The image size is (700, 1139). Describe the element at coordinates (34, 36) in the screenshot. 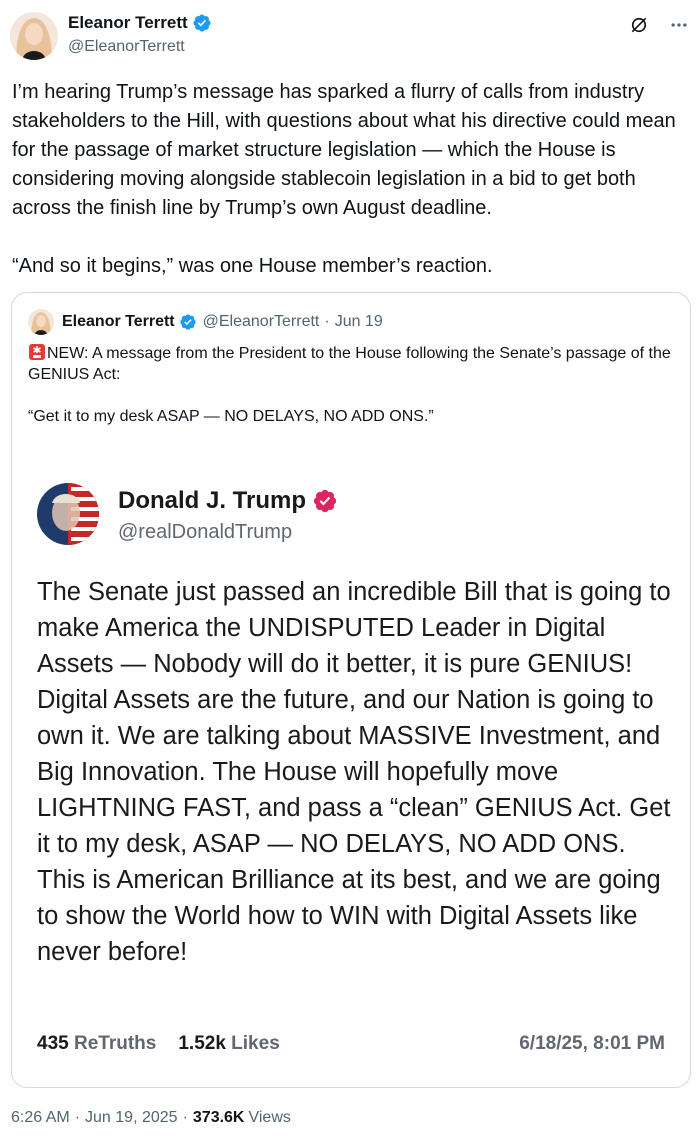

I see `author-avatar` at that location.